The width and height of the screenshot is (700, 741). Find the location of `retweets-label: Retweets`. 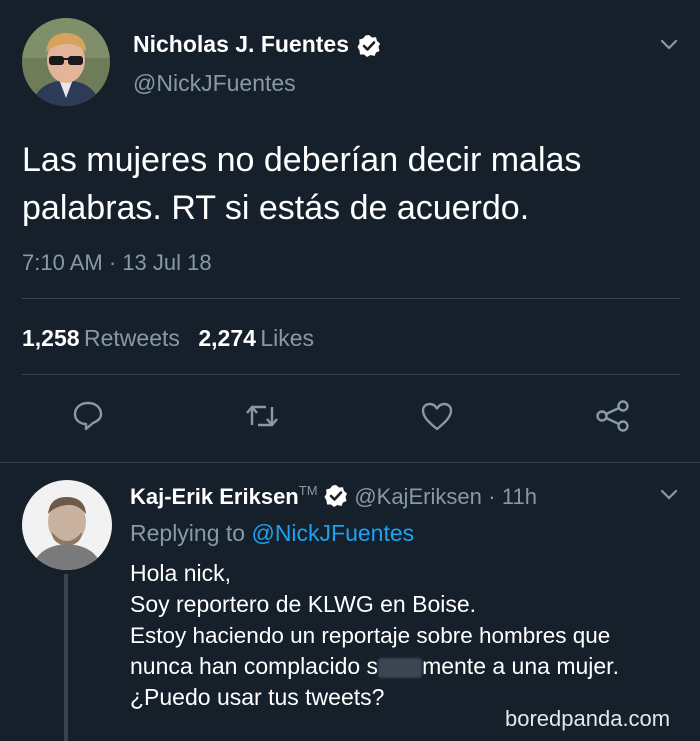

retweets-label: Retweets is located at coordinates (132, 338).